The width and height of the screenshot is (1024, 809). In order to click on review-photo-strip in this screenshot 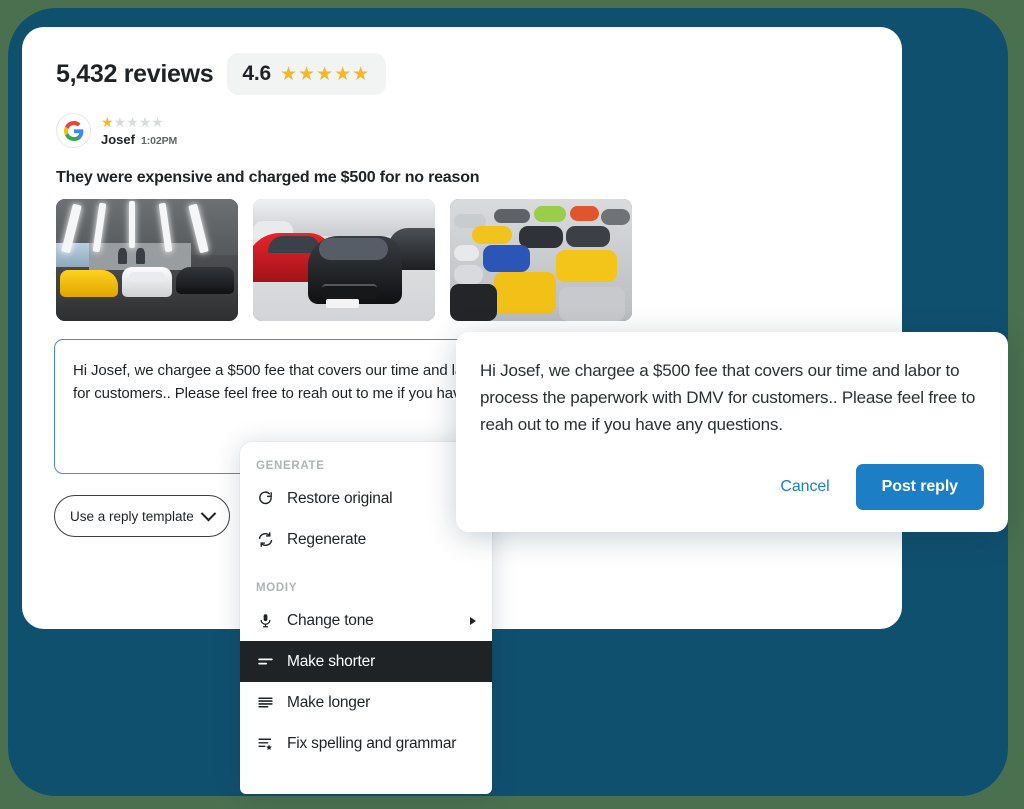, I will do `click(344, 260)`.